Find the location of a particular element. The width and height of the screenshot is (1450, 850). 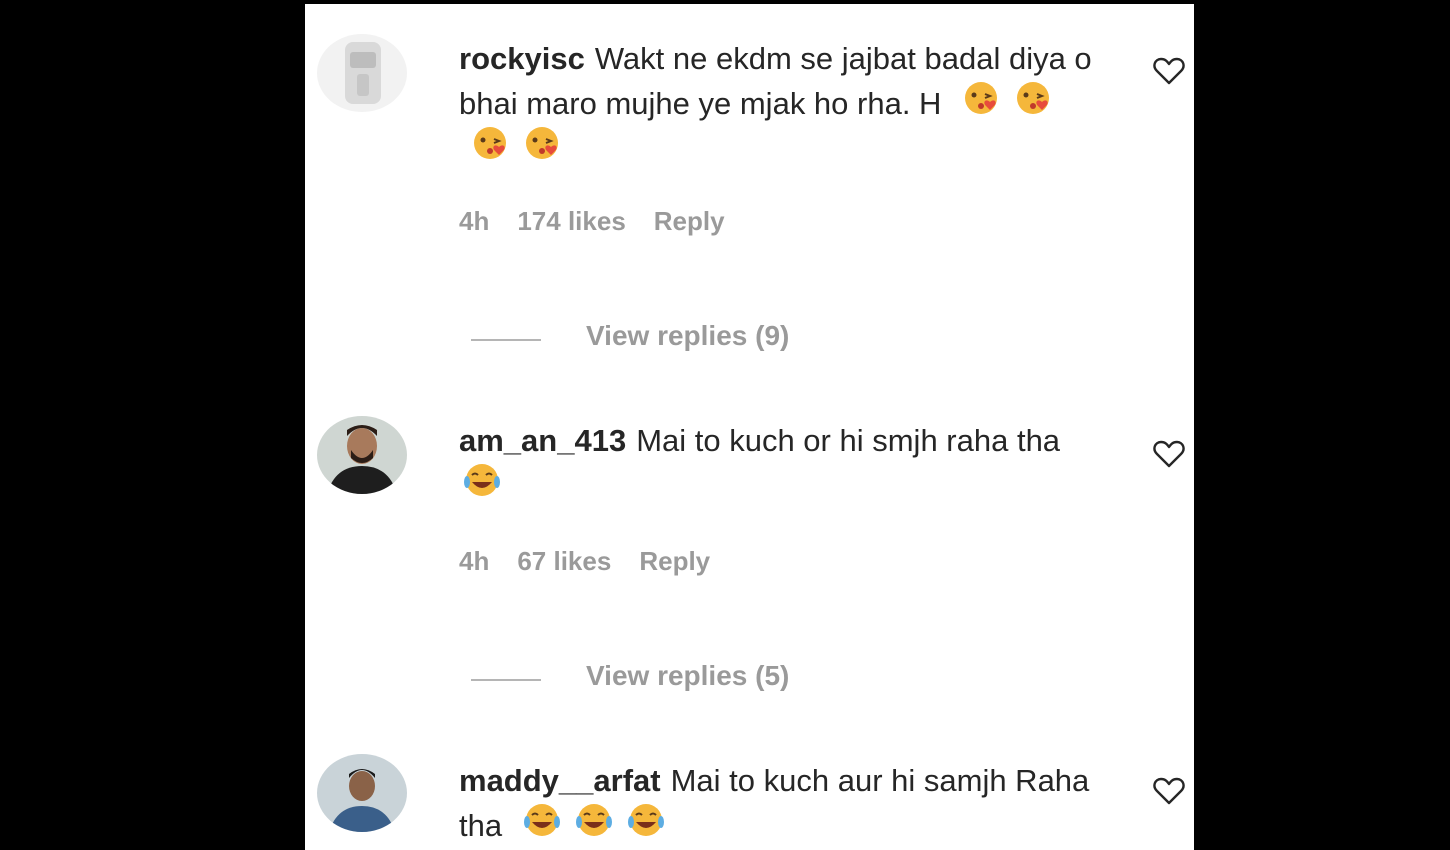

comment-likes: 67 likes is located at coordinates (564, 561).